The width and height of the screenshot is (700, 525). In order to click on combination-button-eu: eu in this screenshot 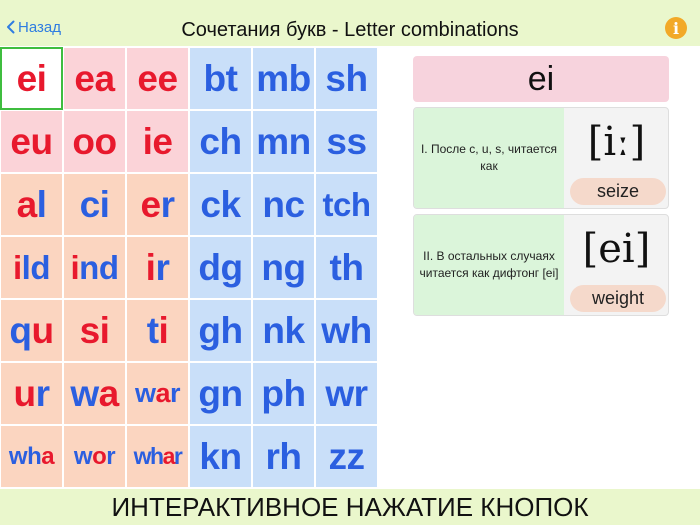, I will do `click(31, 141)`.